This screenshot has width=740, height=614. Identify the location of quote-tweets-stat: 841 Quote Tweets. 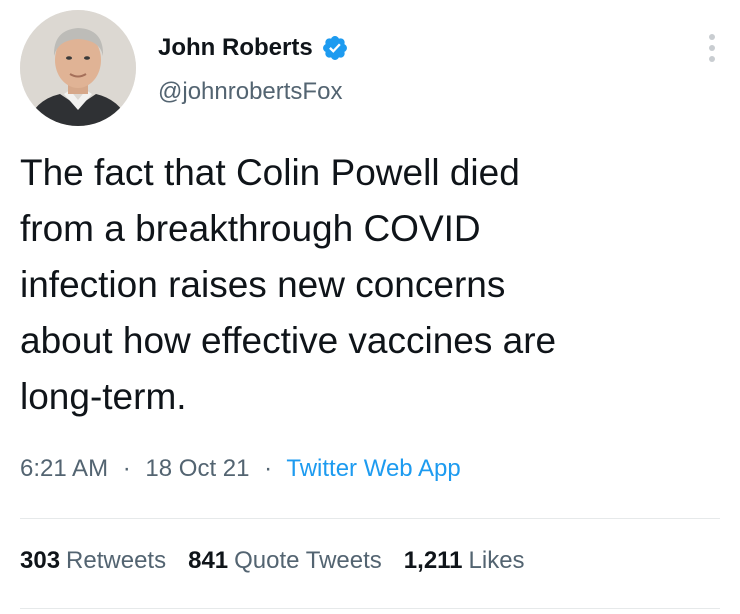
(285, 561).